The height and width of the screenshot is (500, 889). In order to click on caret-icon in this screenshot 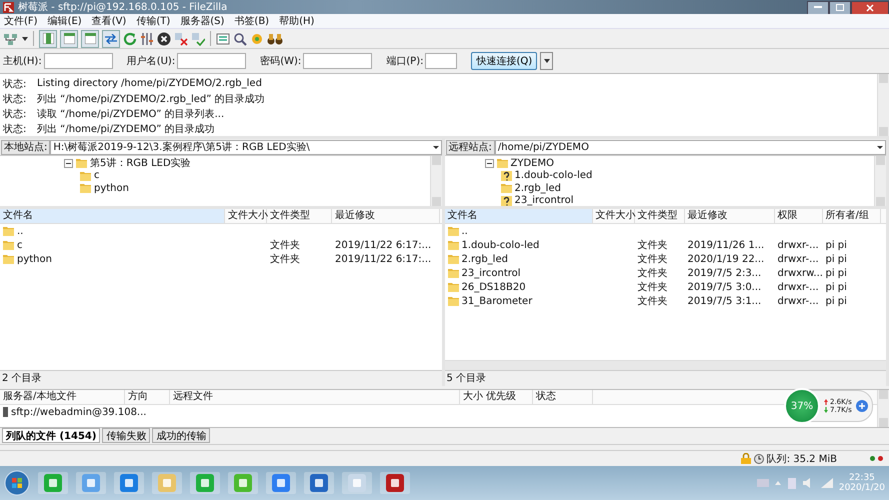, I will do `click(25, 38)`.